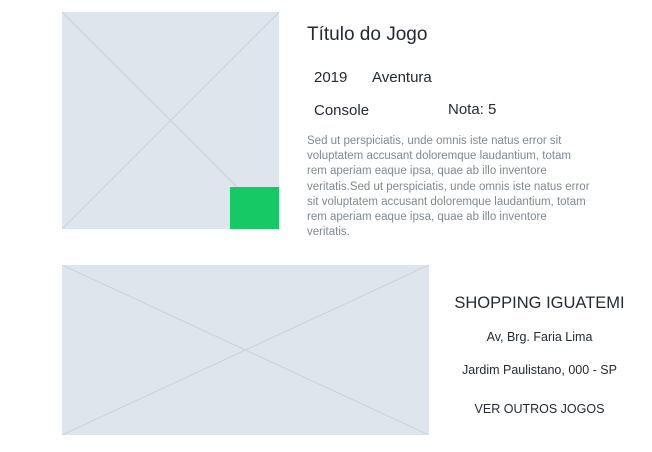 The height and width of the screenshot is (452, 652). What do you see at coordinates (402, 77) in the screenshot?
I see `game-genre: Aventura` at bounding box center [402, 77].